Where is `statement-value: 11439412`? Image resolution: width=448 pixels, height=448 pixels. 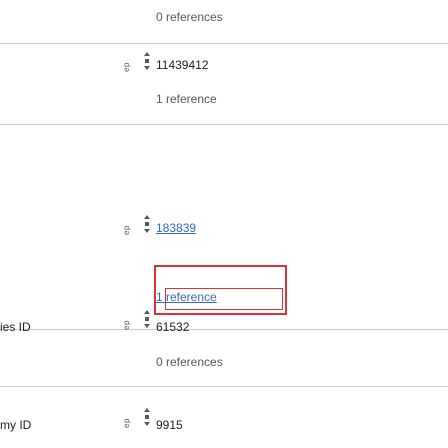
statement-value: 11439412 is located at coordinates (182, 65).